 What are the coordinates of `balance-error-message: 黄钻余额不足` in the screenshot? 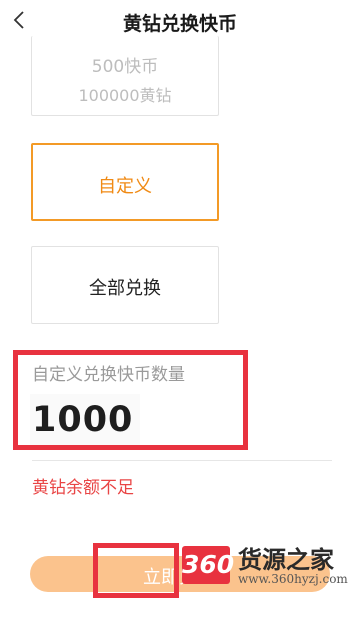 It's located at (83, 488).